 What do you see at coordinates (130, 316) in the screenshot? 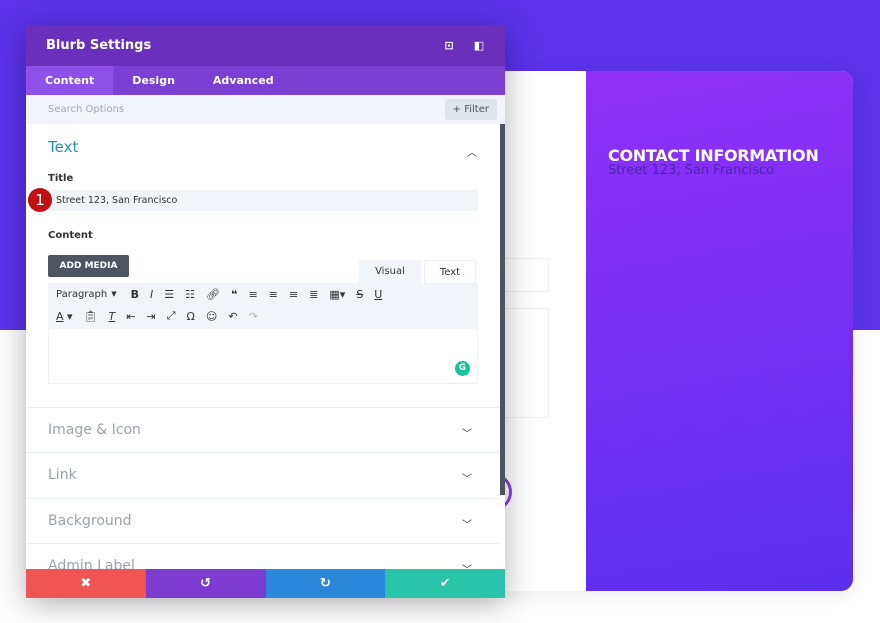
I see `outdent-icon: ⇤` at bounding box center [130, 316].